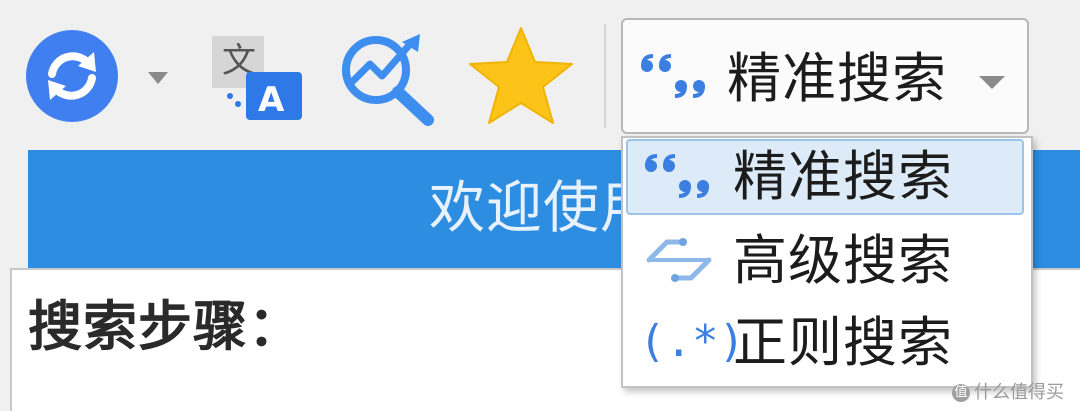 This screenshot has height=411, width=1080. Describe the element at coordinates (72, 76) in the screenshot. I see `sync-icon` at that location.